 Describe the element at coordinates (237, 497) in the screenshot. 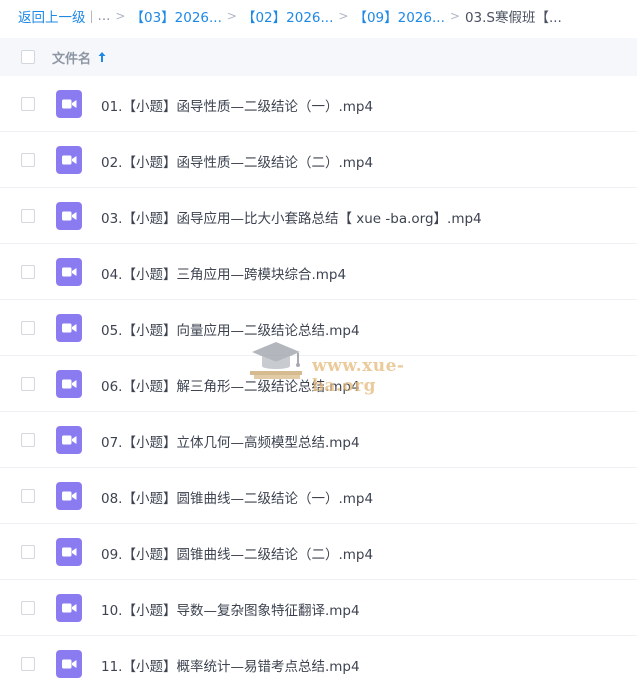

I see `file-name: 08.【小题】圆锥曲线—二级结论（一）.mp4` at that location.